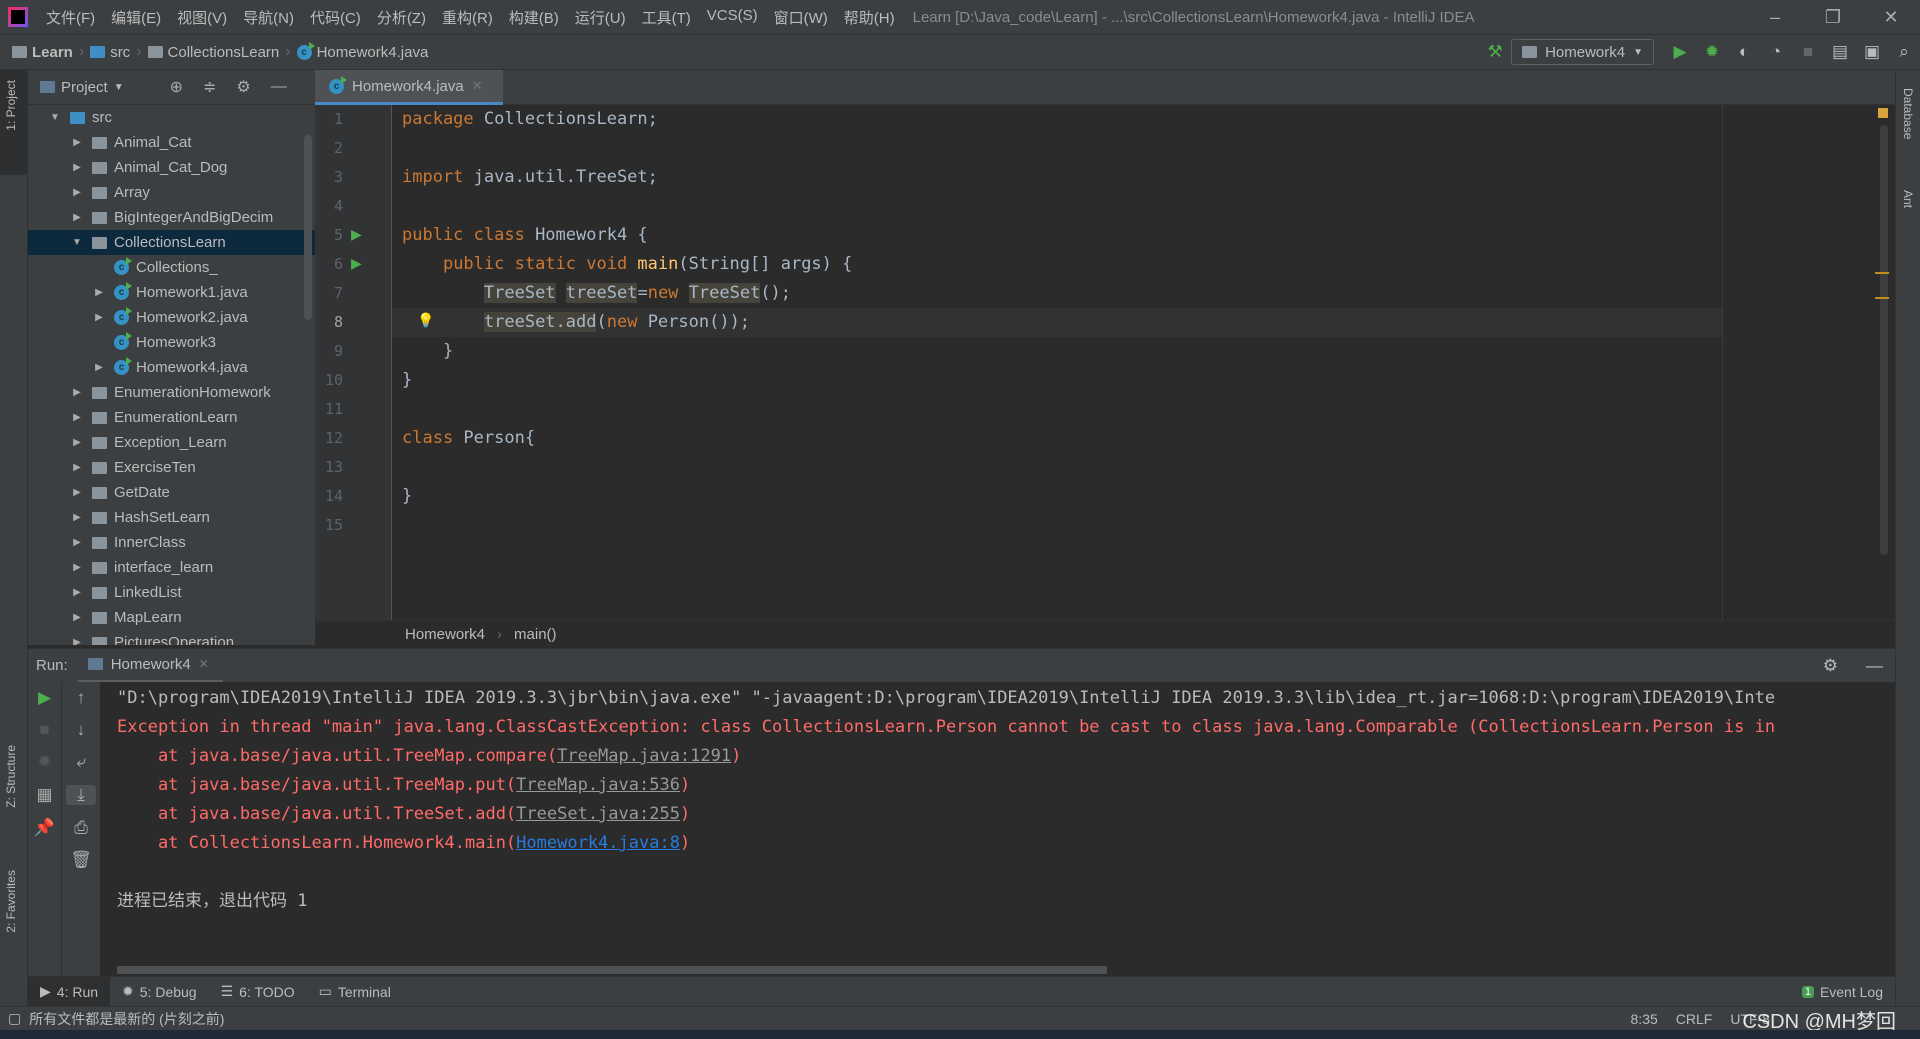  What do you see at coordinates (1495, 52) in the screenshot?
I see `build-hammer-icon: ⚒` at bounding box center [1495, 52].